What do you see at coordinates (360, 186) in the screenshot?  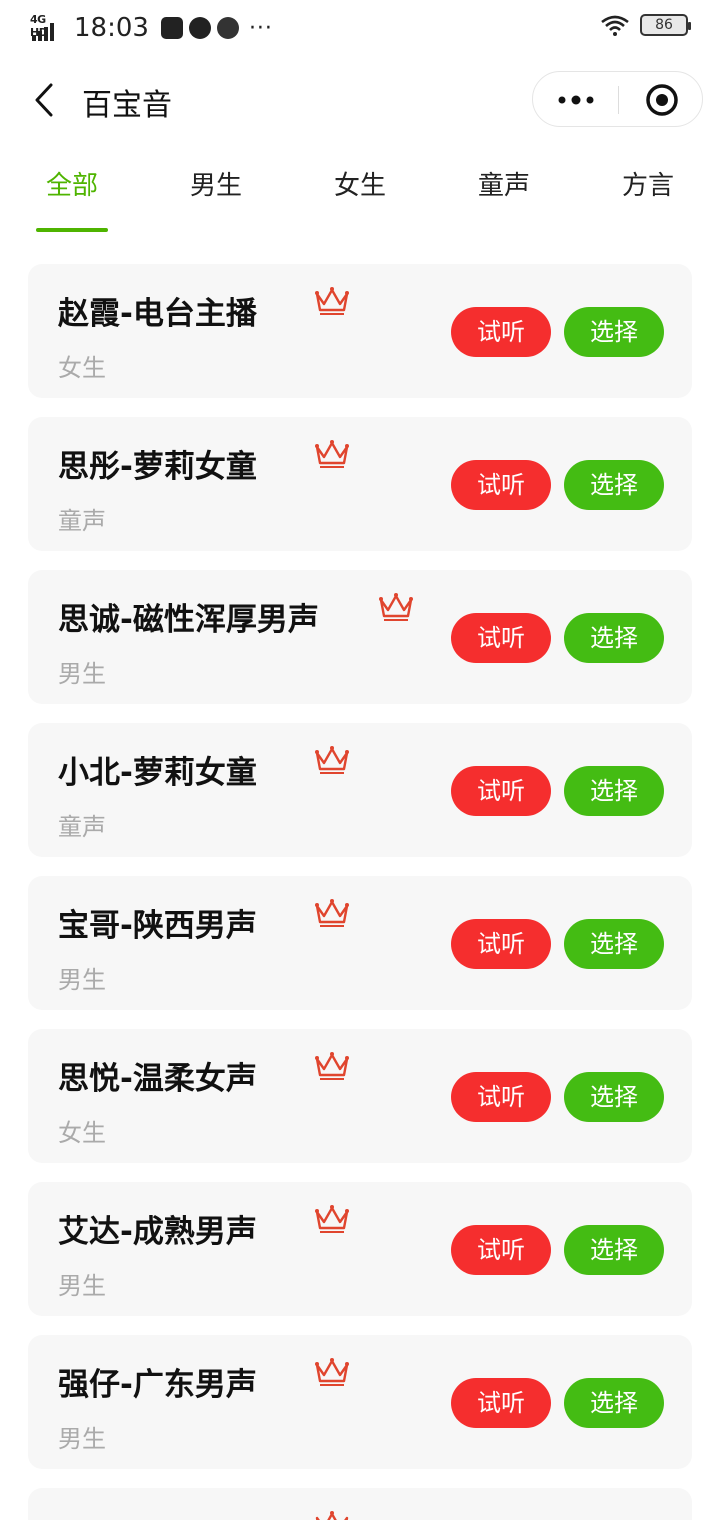 I see `tab-female: 女生` at bounding box center [360, 186].